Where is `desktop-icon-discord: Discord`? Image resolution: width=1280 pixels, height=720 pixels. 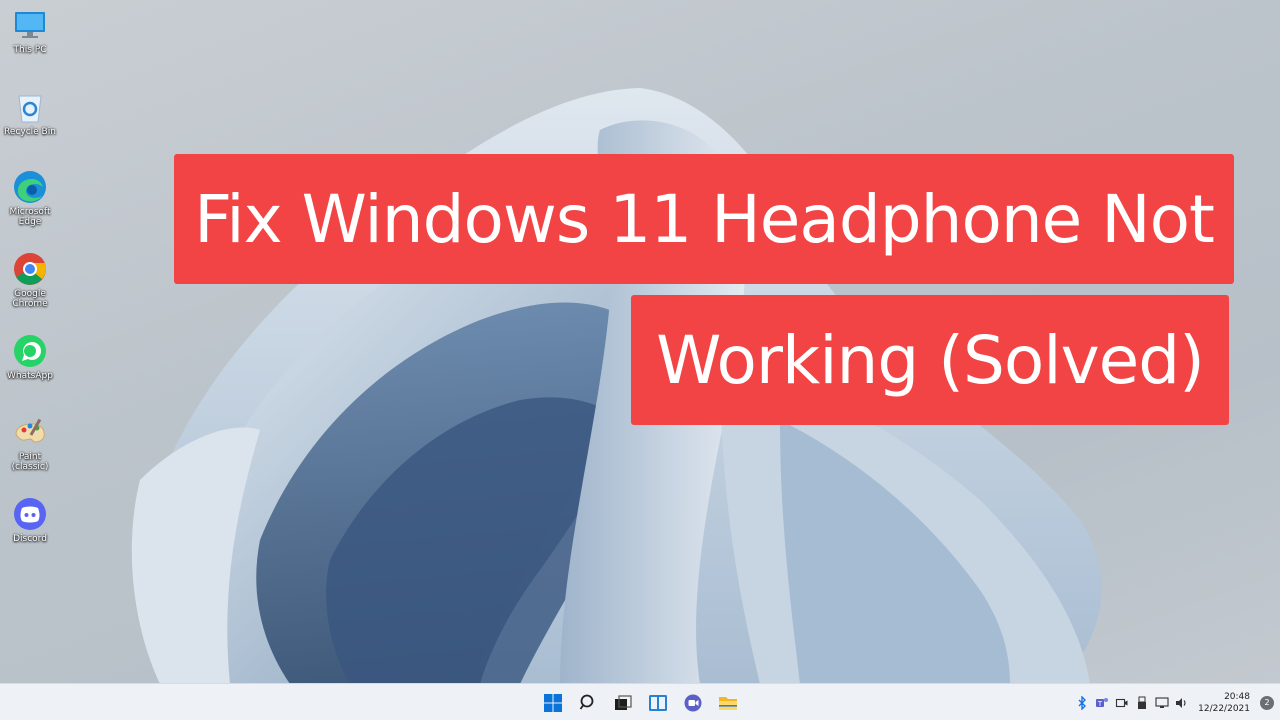
desktop-icon-discord: Discord is located at coordinates (30, 519).